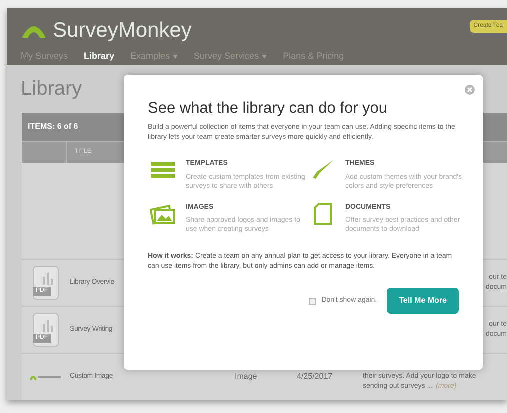 Image resolution: width=507 pixels, height=413 pixels. Describe the element at coordinates (53, 127) in the screenshot. I see `items-count: ITEMS: 6 of 6` at that location.